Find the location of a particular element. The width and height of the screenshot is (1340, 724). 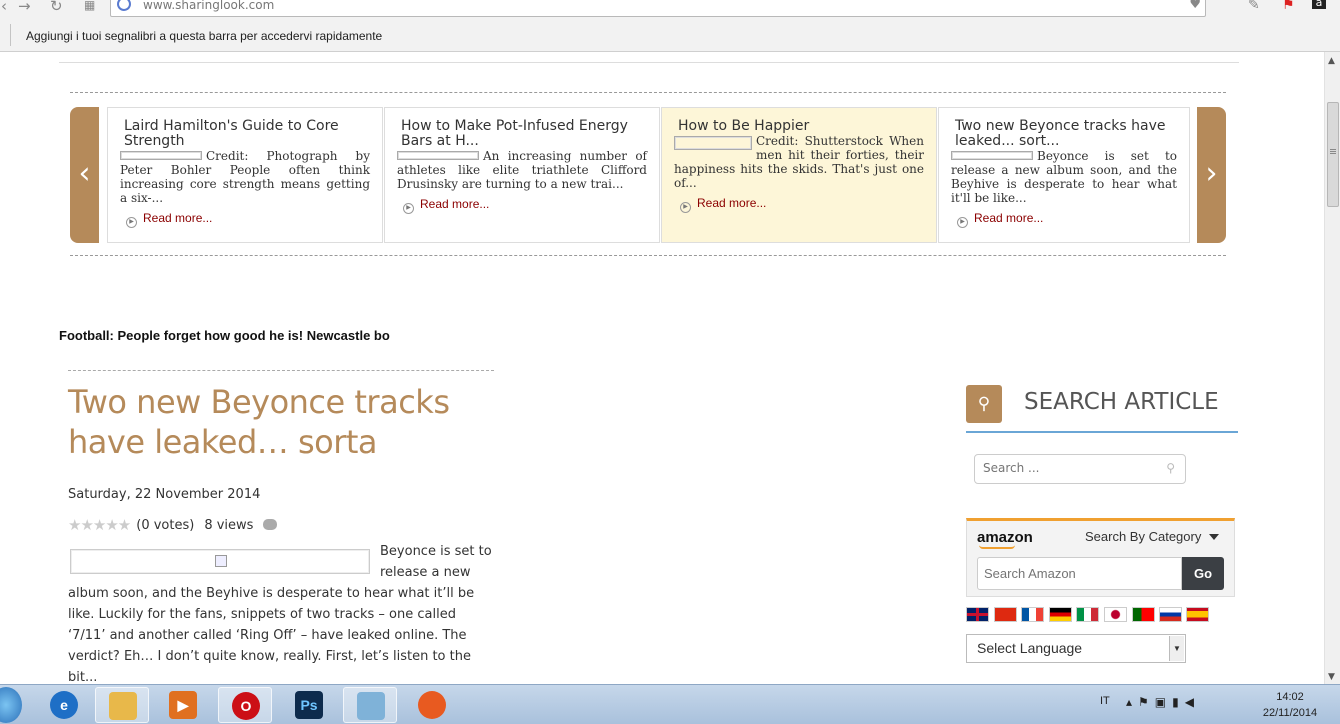

article-date: Saturday, 22 November 2014 is located at coordinates (164, 494).